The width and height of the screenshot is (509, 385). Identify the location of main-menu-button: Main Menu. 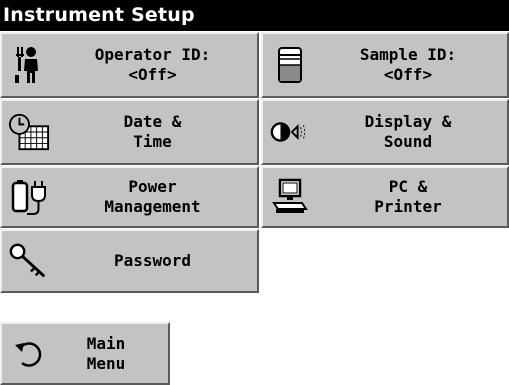
(85, 353).